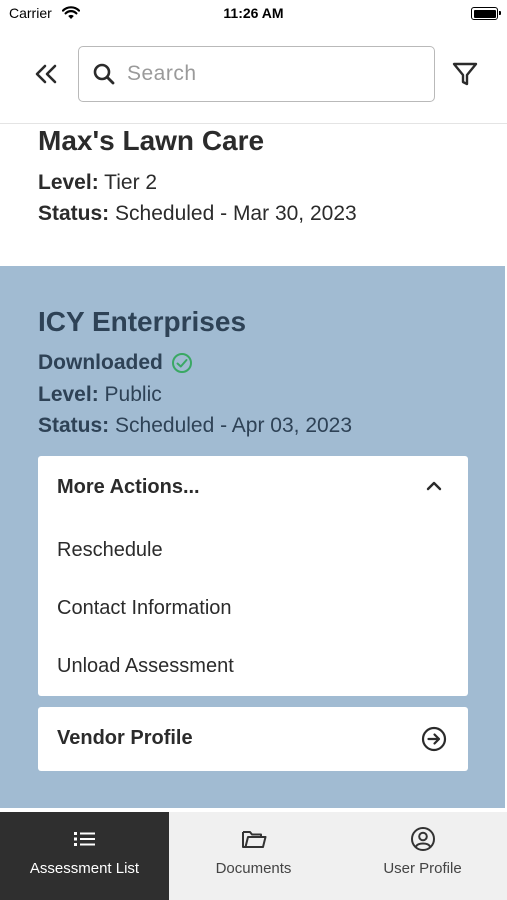 The image size is (507, 900). I want to click on folder-icon, so click(254, 839).